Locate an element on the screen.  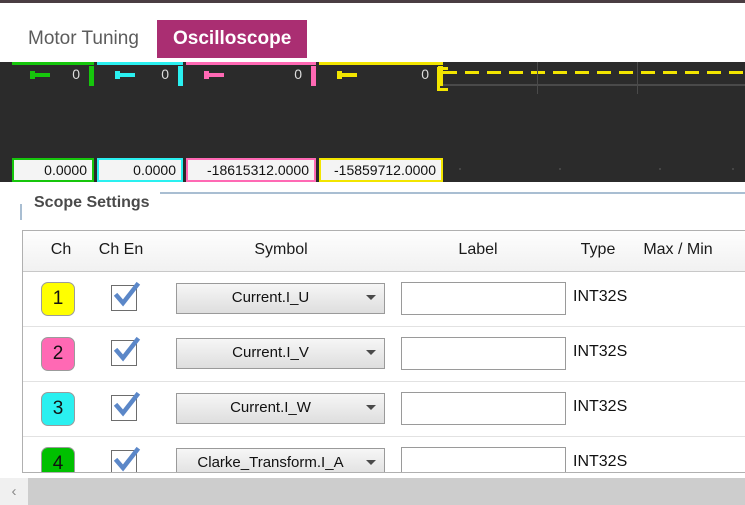
table-row: 1 Current.I_U INT32S is located at coordinates (384, 299).